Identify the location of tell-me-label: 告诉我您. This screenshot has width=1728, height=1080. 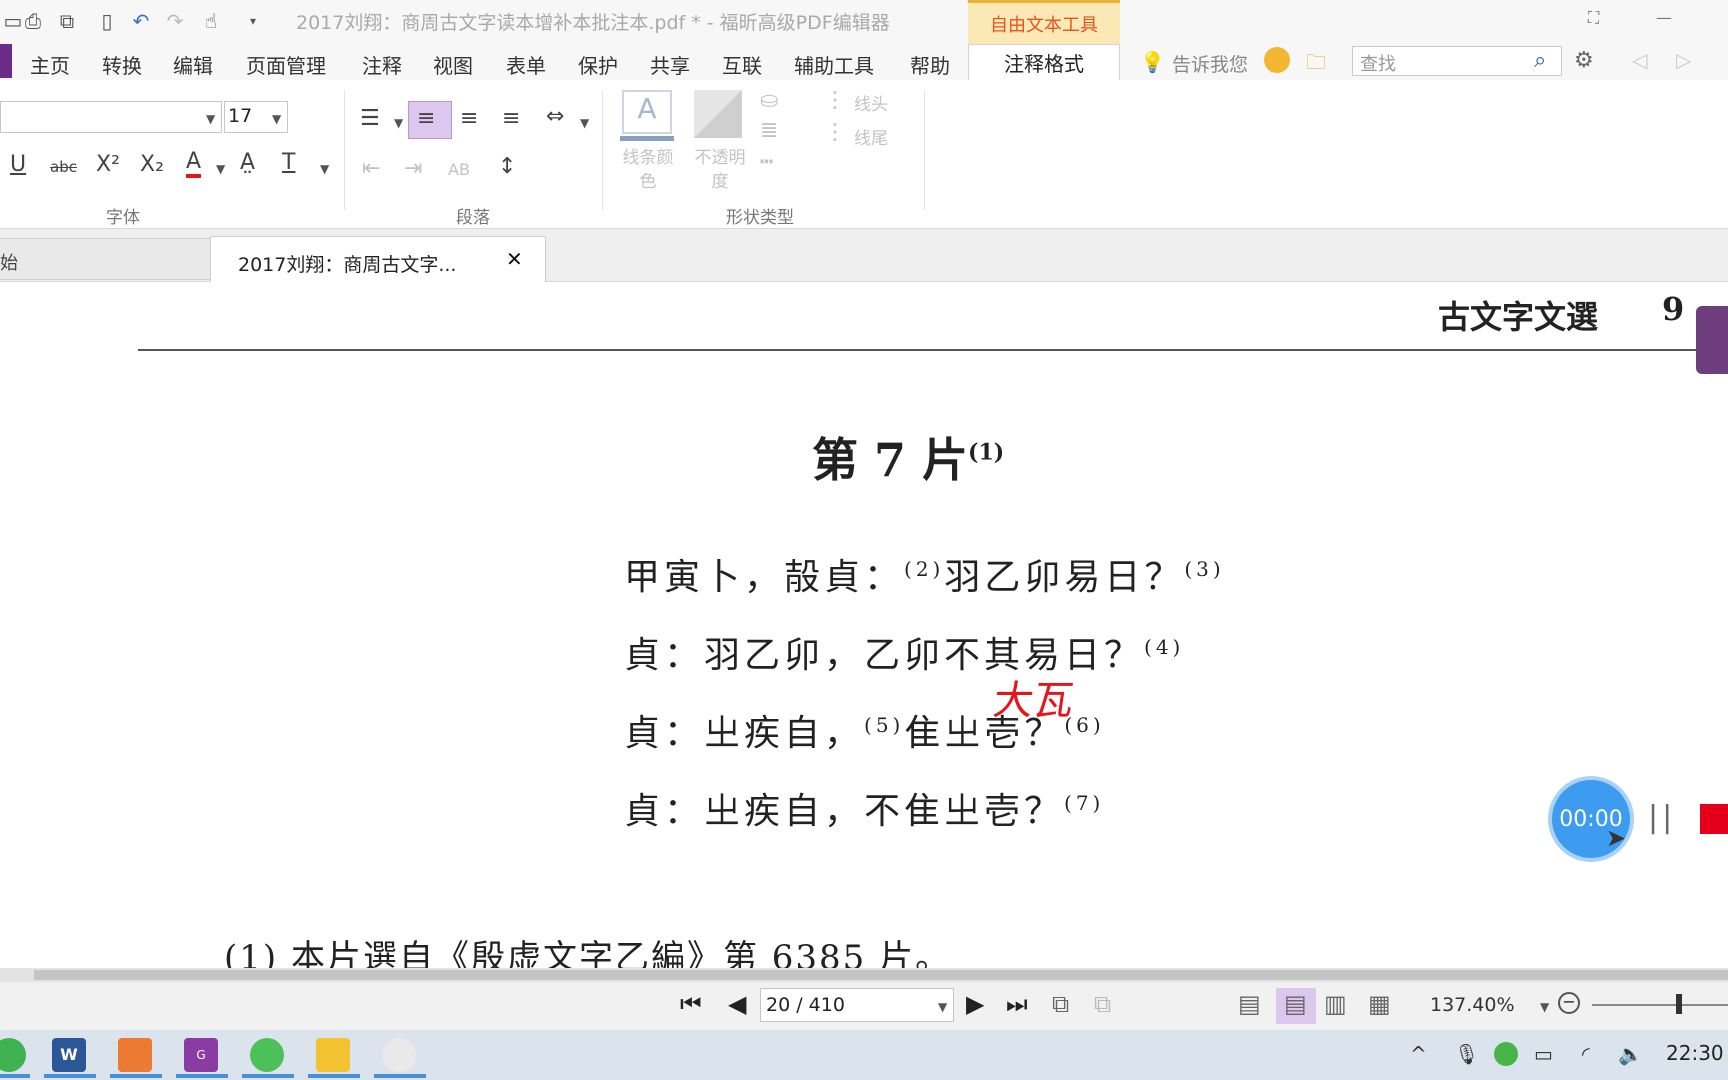
(1210, 63).